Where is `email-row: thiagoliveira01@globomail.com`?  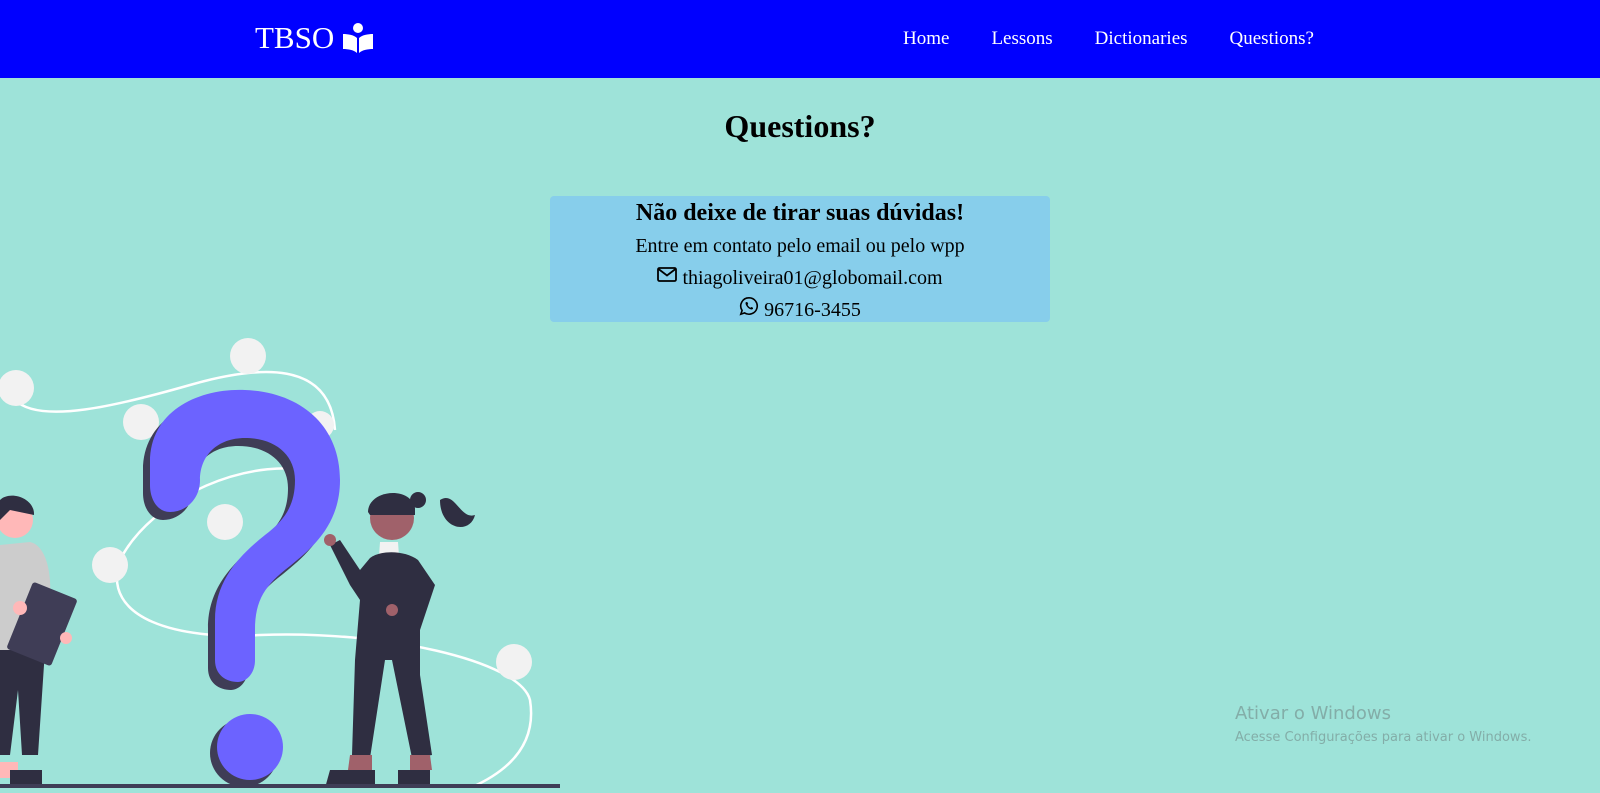
email-row: thiagoliveira01@globomail.com is located at coordinates (800, 278).